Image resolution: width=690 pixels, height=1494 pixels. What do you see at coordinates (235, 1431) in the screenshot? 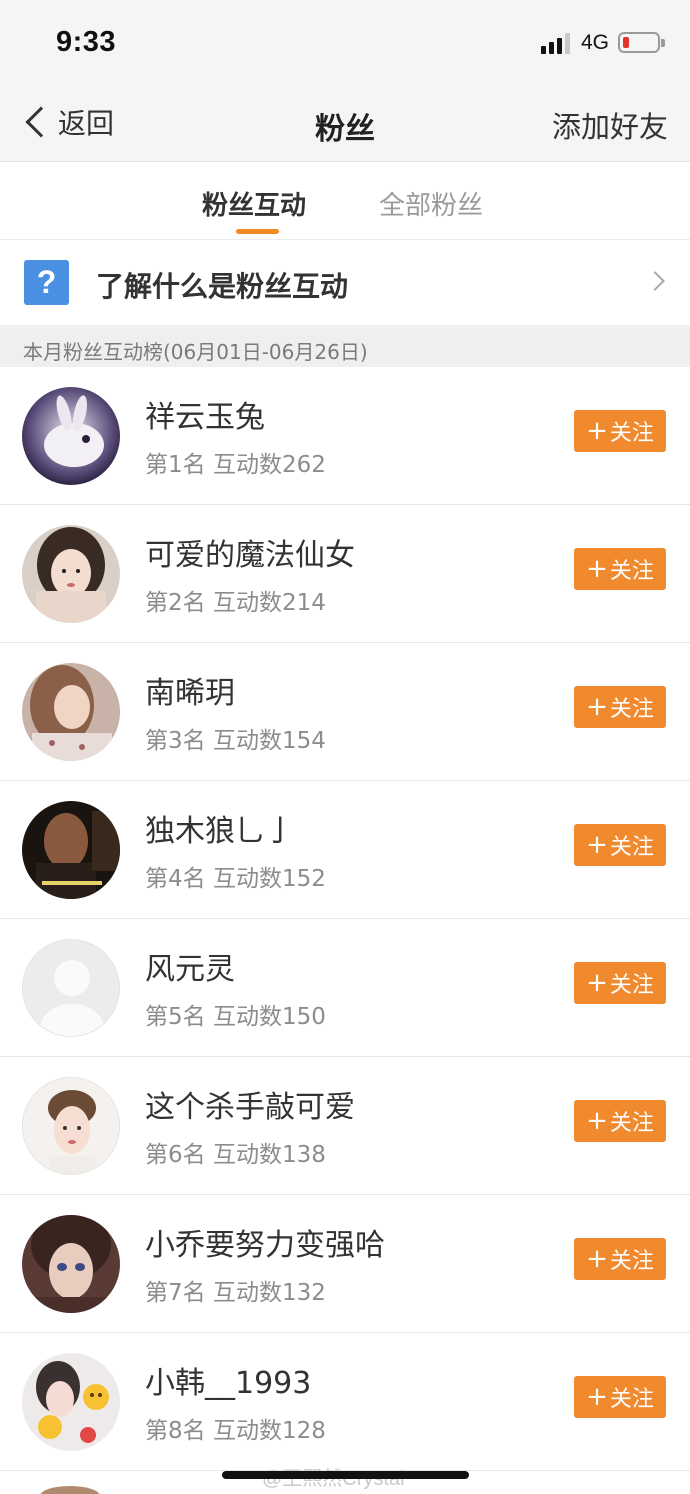
I see `fan-rank: 第8名 互动数128` at bounding box center [235, 1431].